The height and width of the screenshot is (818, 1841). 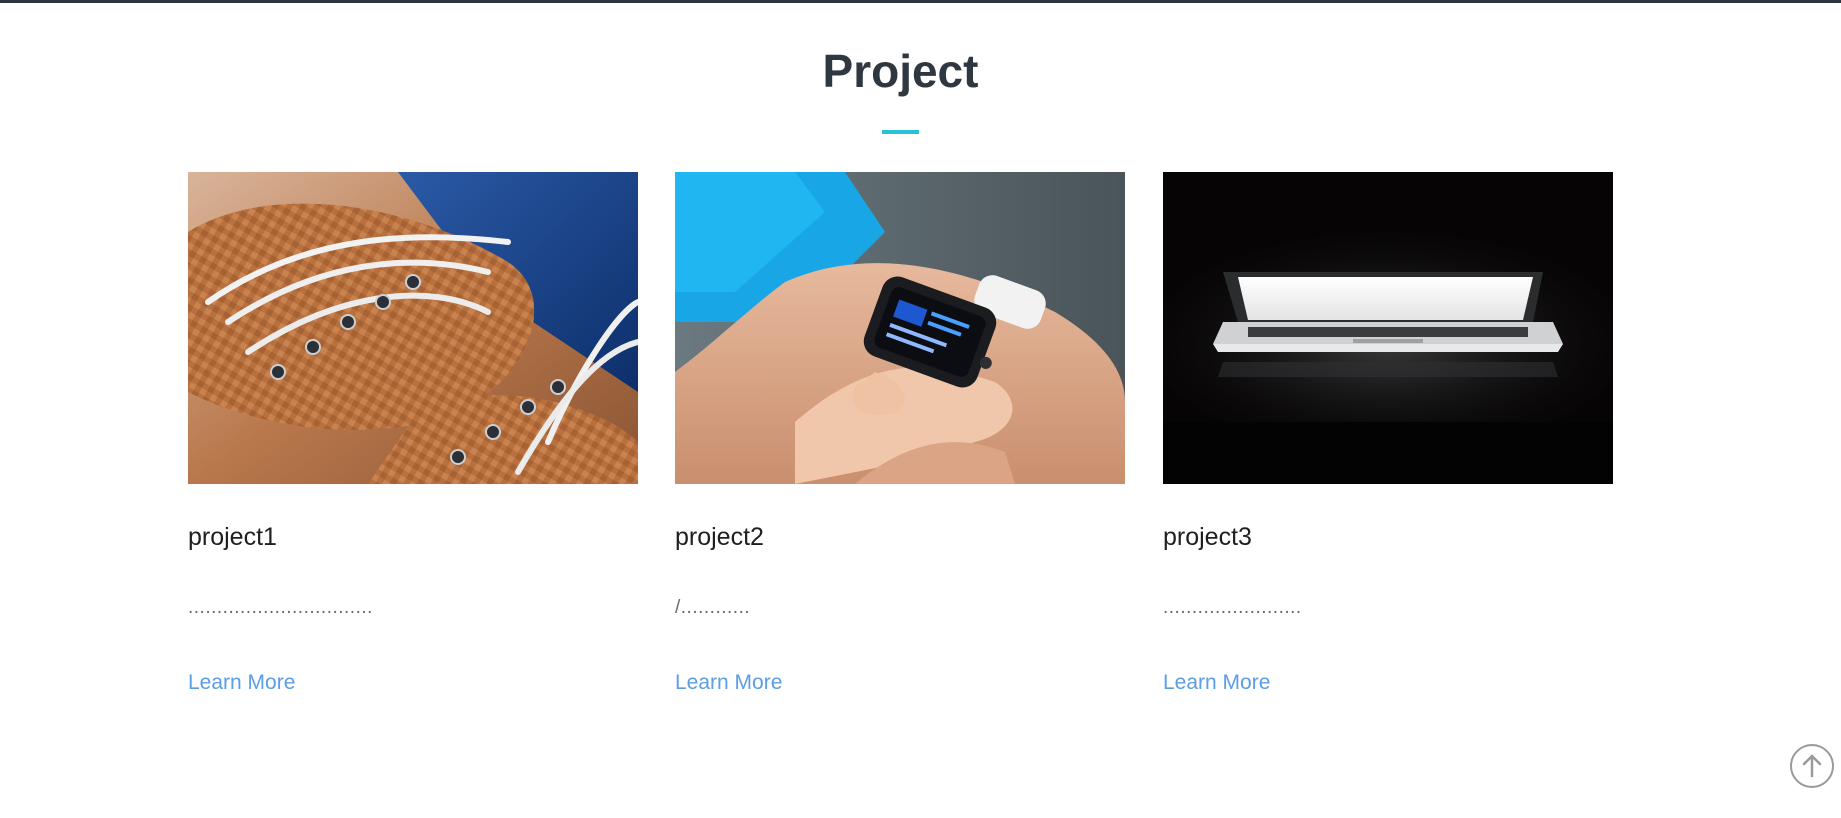 I want to click on project-title: project2, so click(x=719, y=537).